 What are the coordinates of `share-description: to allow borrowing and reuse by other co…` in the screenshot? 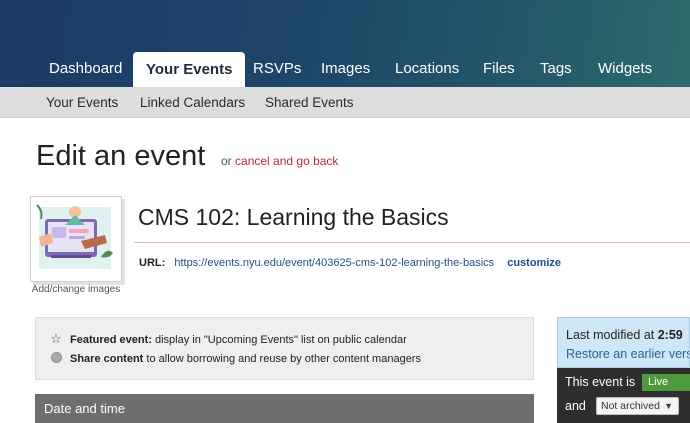 It's located at (283, 359).